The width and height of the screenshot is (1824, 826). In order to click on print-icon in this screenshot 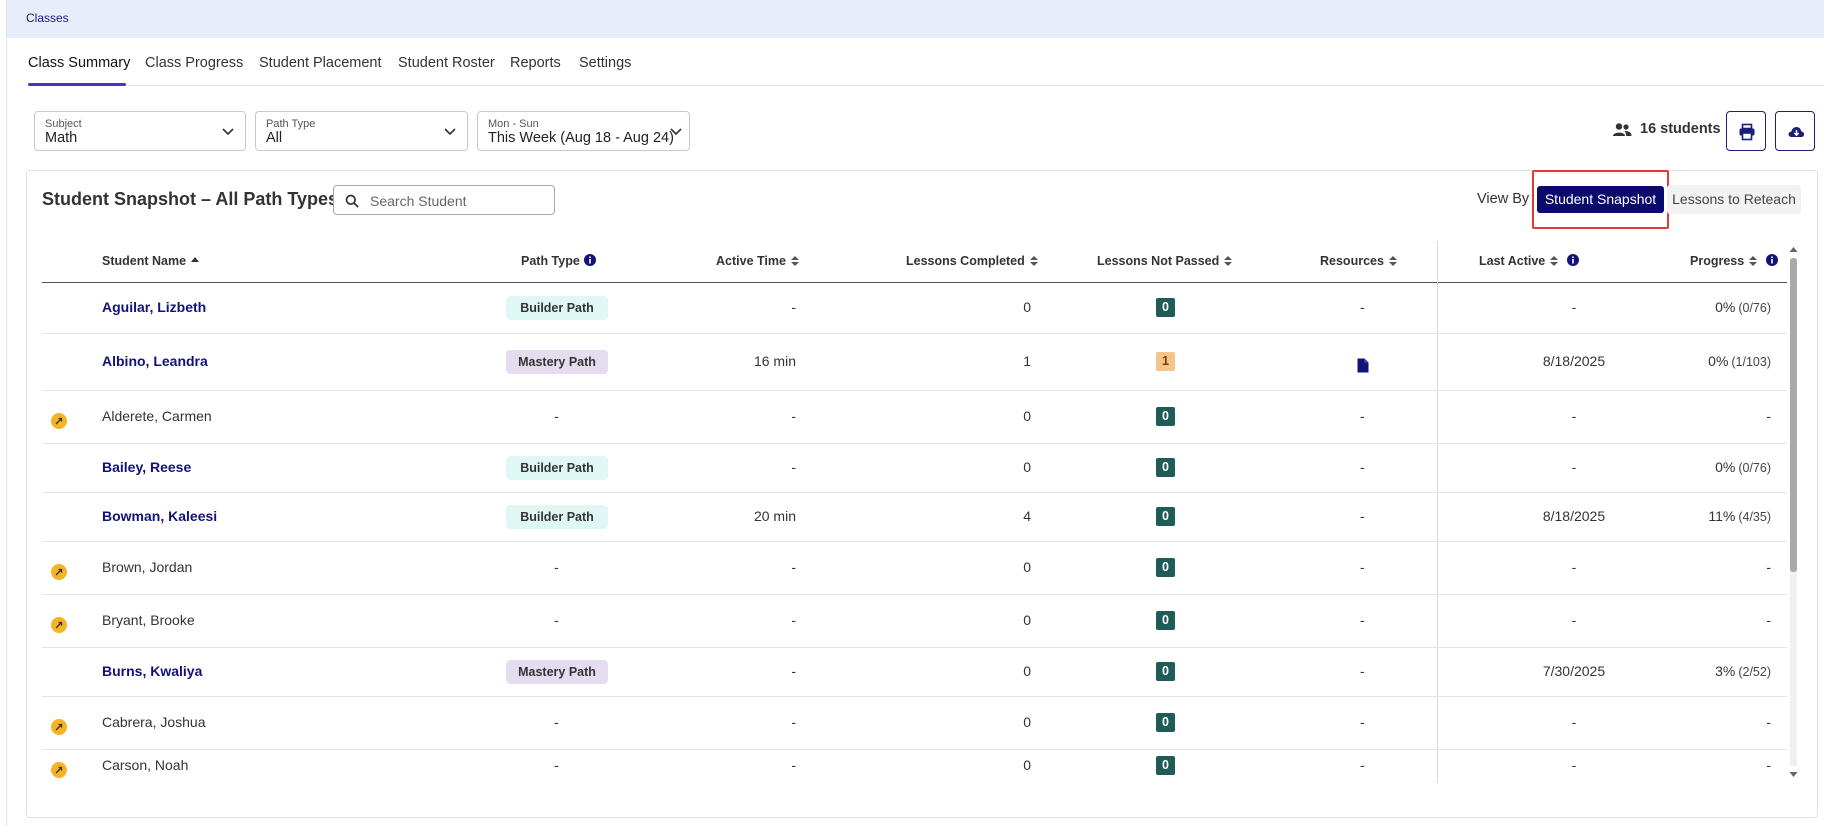, I will do `click(1747, 132)`.